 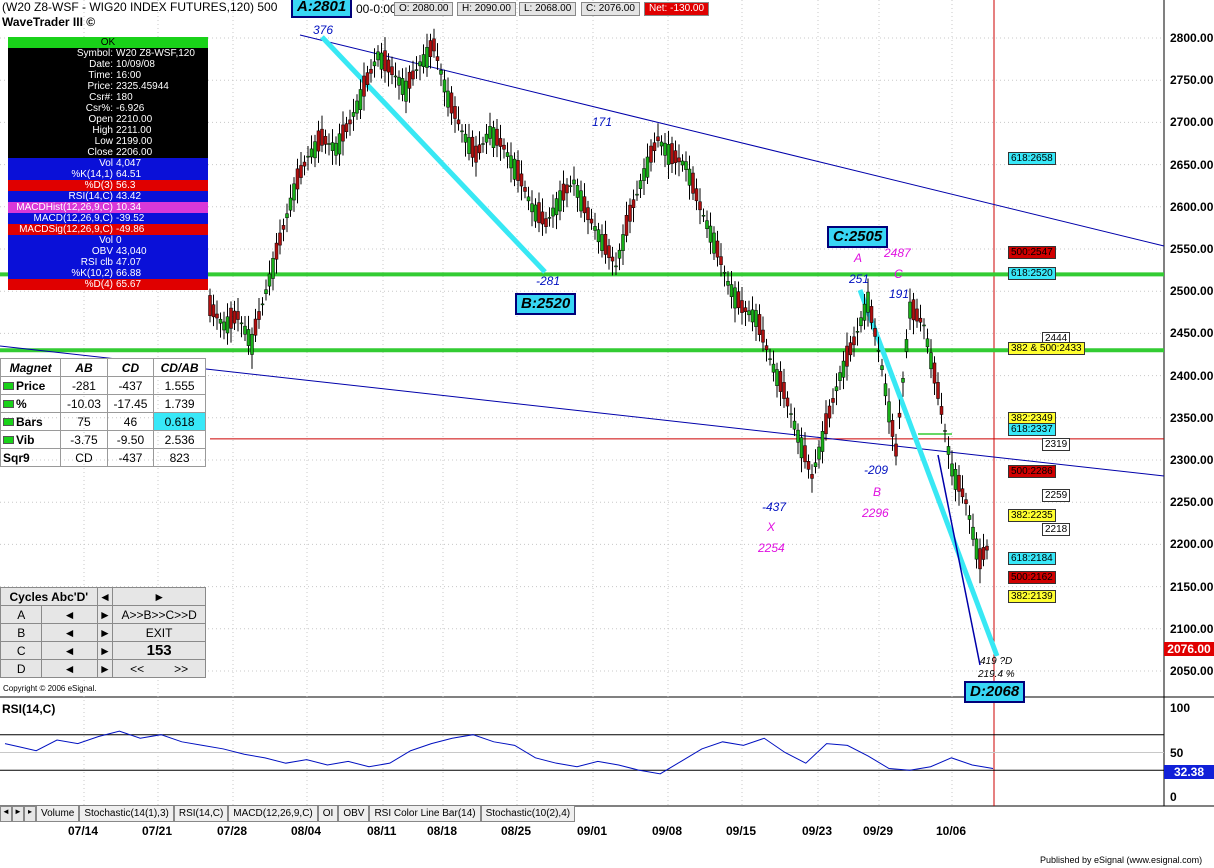 I want to click on fib-level-label: 2218, so click(x=1056, y=529).